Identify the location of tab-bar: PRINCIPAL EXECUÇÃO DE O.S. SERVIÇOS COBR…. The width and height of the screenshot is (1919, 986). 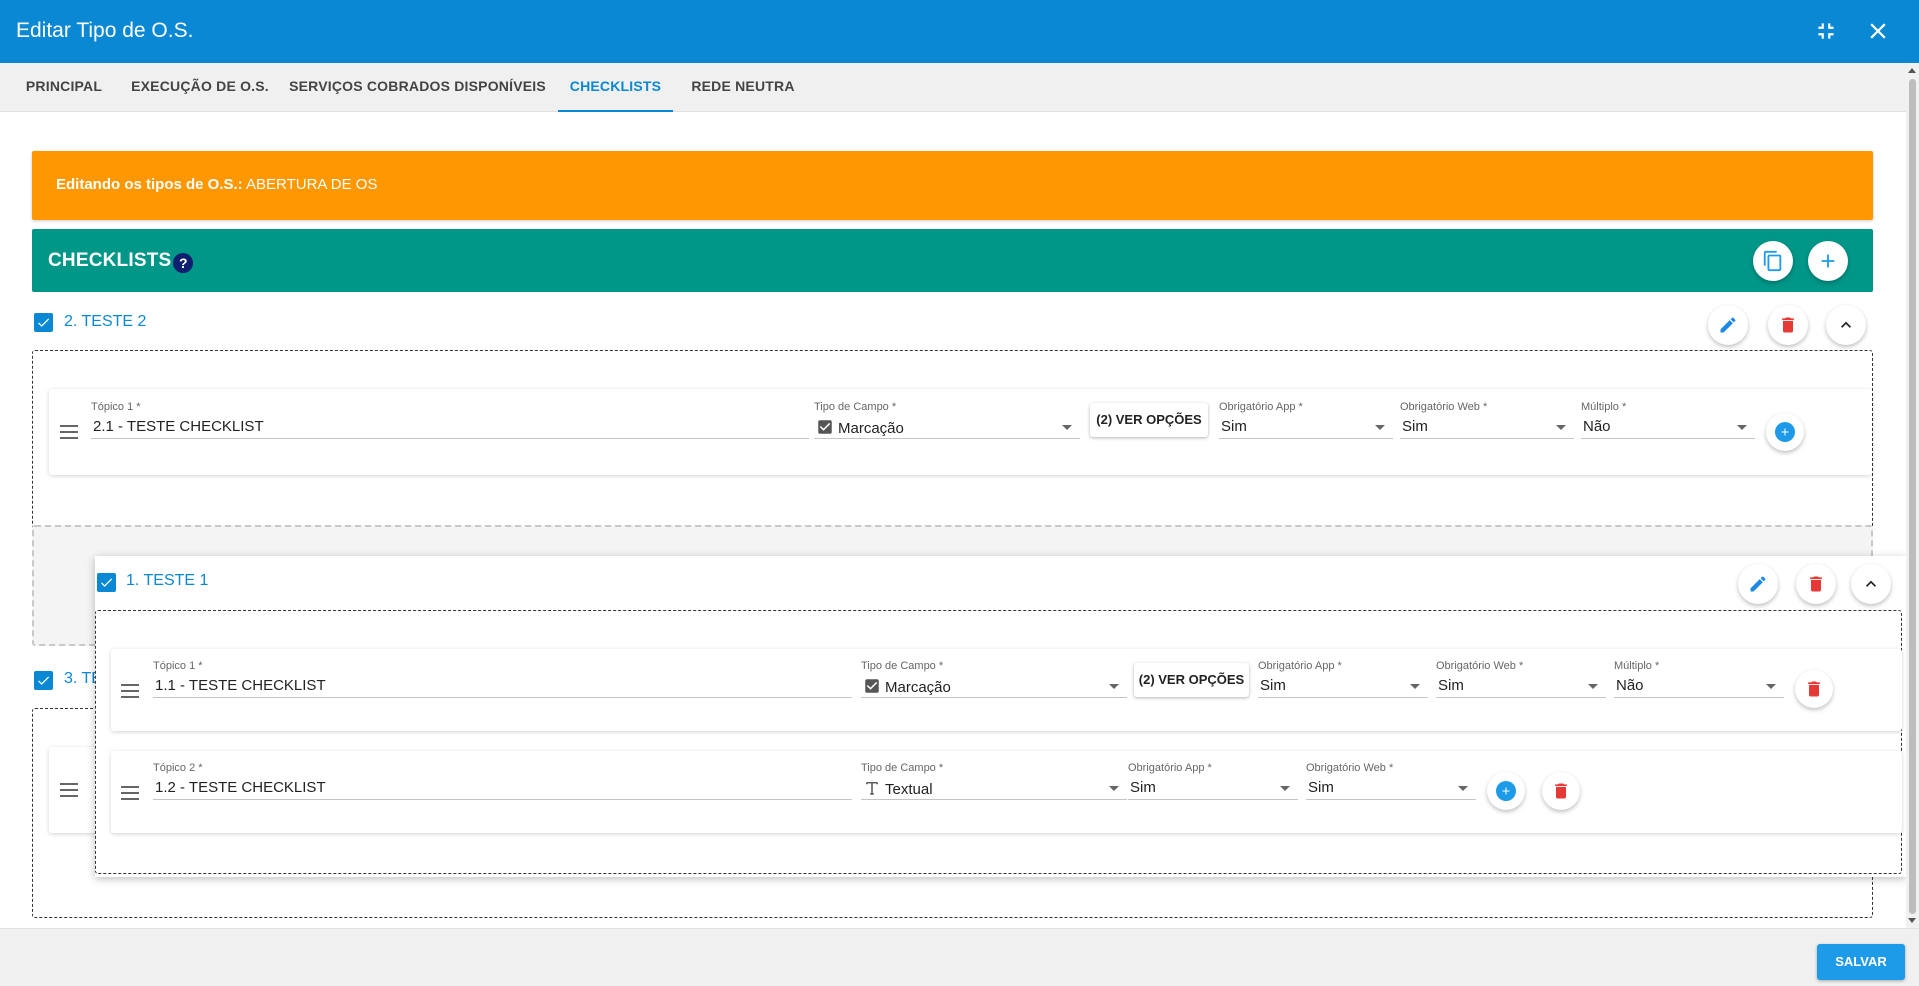
(959, 87).